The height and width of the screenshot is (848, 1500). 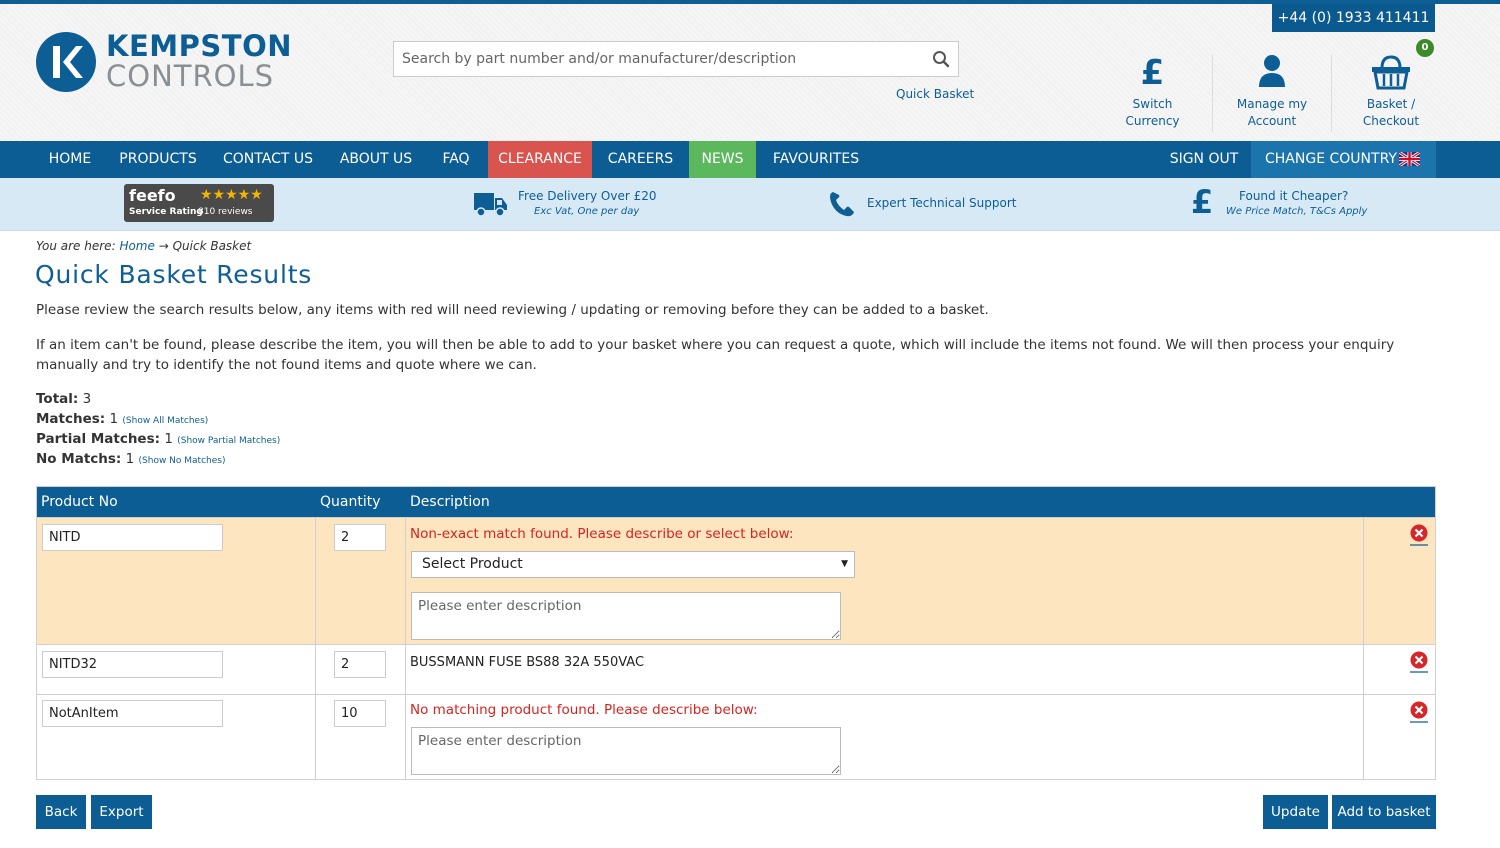 What do you see at coordinates (136, 246) in the screenshot?
I see `breadcrumb-home-link: Home` at bounding box center [136, 246].